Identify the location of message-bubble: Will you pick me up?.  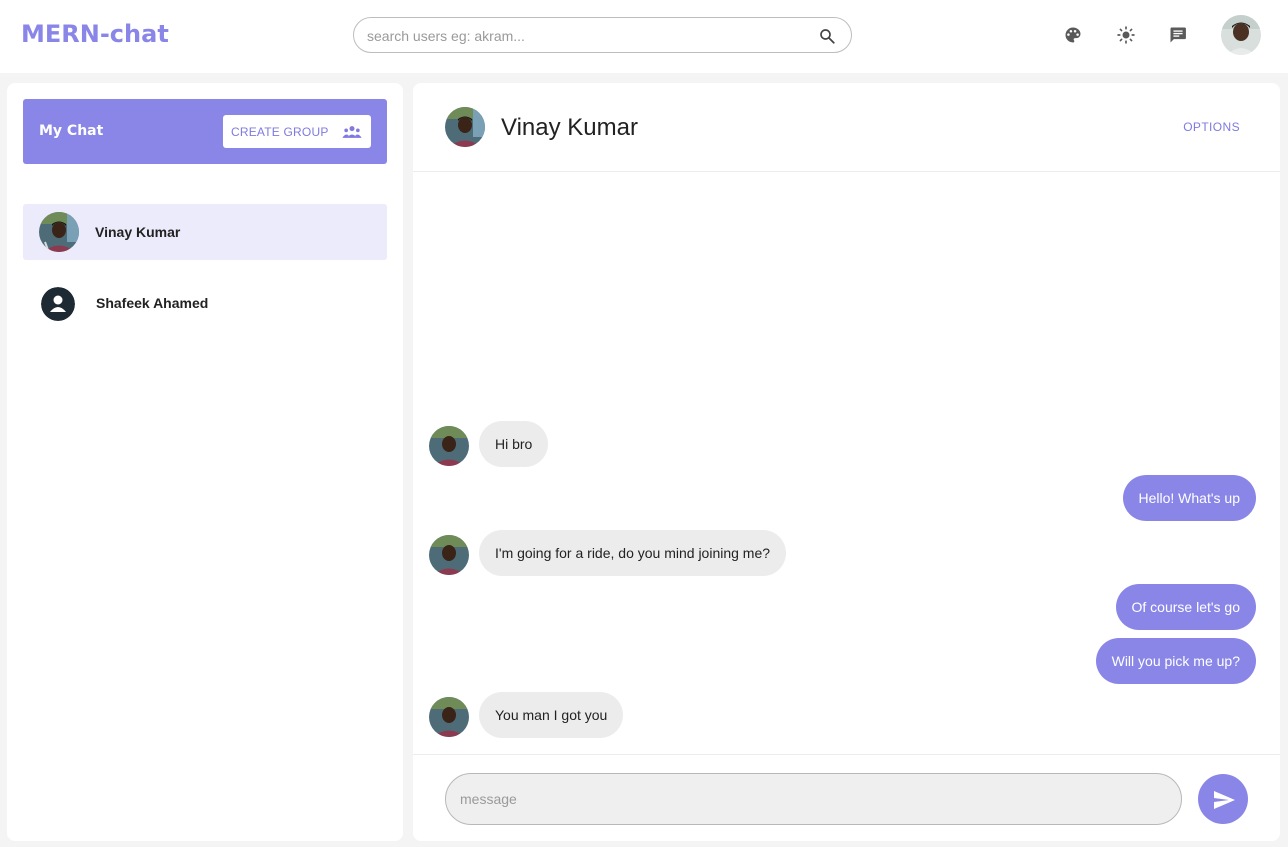
(1175, 661).